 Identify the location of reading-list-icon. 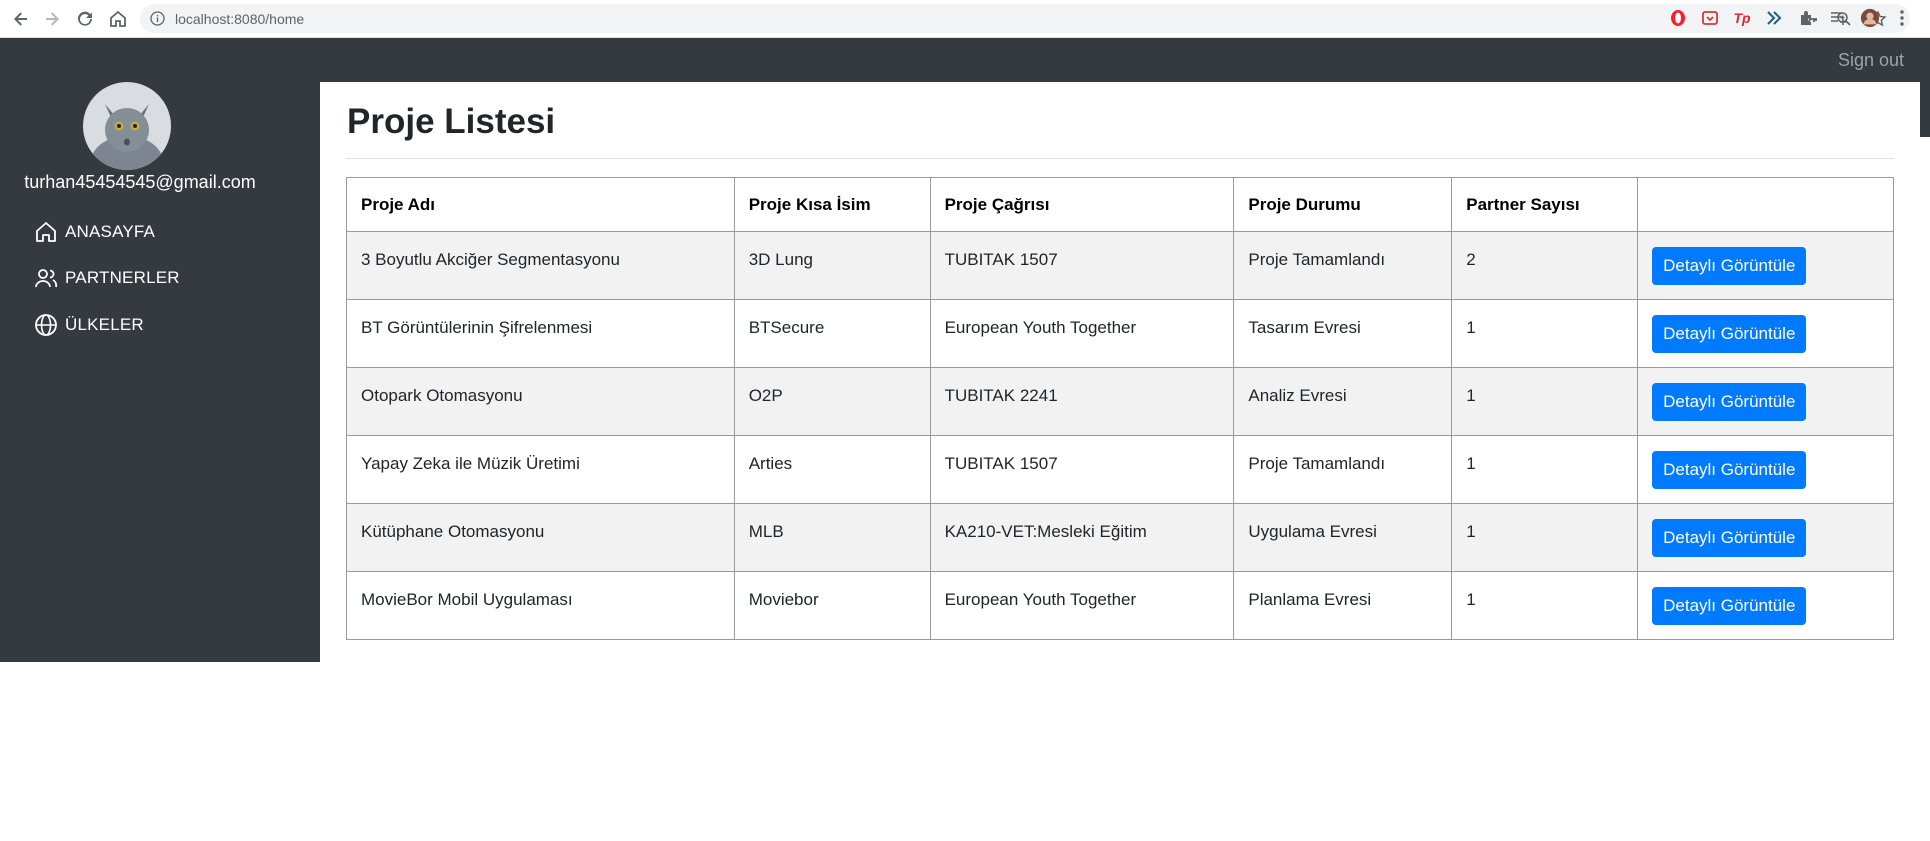
(1838, 18).